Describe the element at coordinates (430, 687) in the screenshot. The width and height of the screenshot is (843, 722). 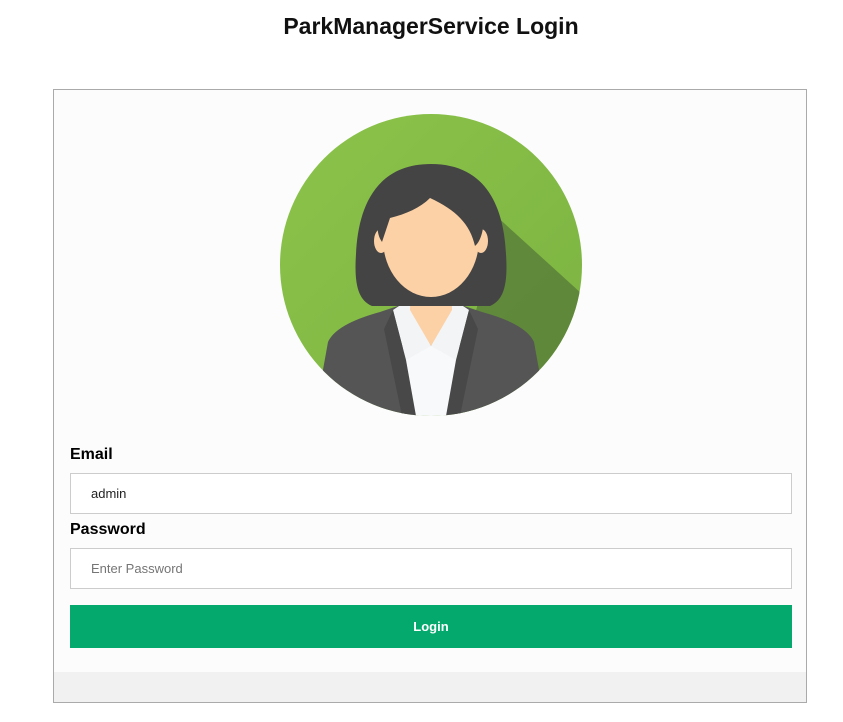
I see `form-footer` at that location.